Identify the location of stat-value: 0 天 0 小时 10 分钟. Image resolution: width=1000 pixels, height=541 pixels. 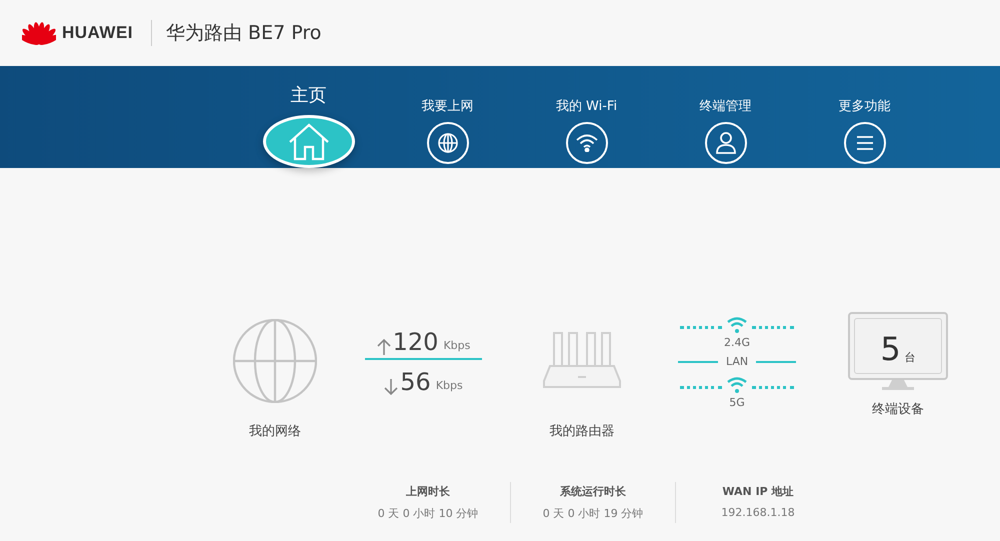
(428, 513).